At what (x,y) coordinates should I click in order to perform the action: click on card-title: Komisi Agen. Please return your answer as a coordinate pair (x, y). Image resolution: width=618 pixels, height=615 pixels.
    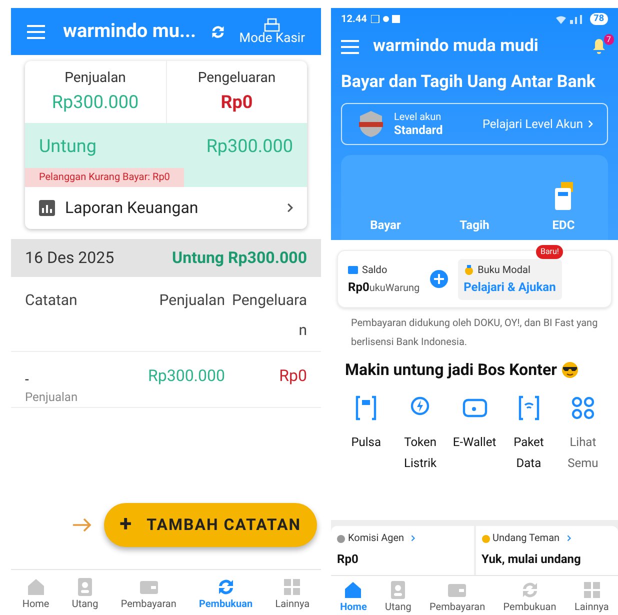
    Looking at the image, I should click on (376, 539).